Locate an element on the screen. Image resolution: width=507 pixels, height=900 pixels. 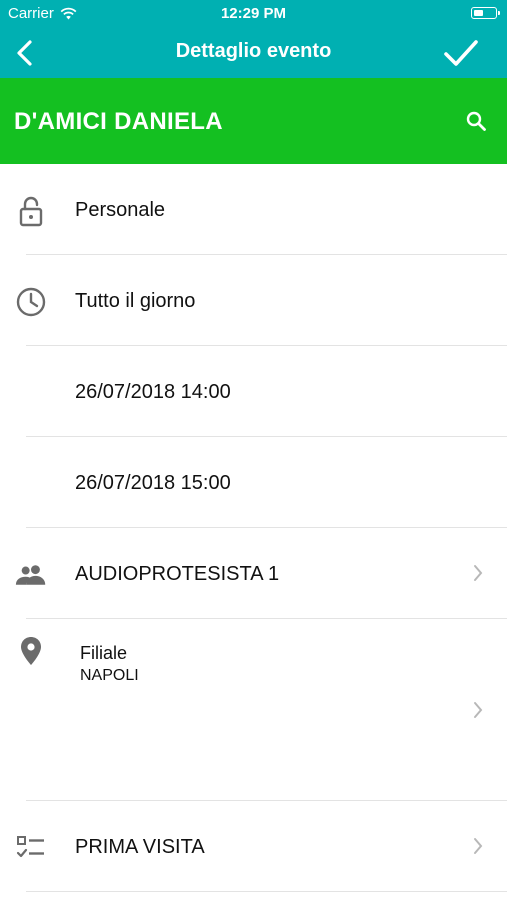
lock-icon is located at coordinates (31, 211).